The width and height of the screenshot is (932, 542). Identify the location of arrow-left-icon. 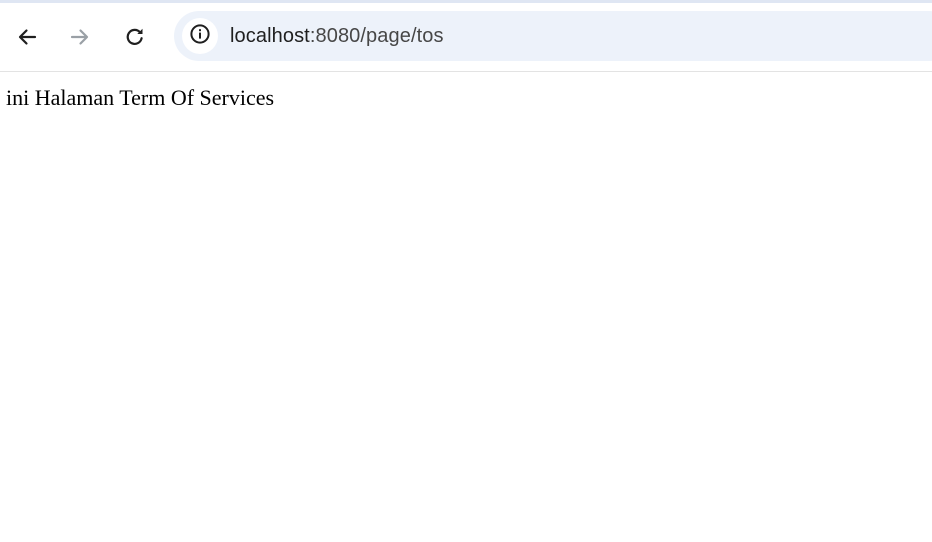
(27, 37).